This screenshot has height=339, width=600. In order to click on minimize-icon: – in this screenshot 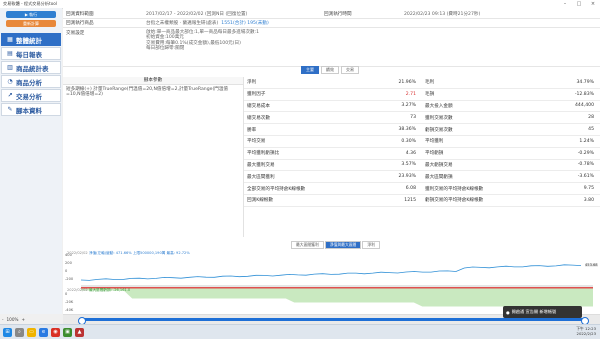, I will do `click(565, 4)`.